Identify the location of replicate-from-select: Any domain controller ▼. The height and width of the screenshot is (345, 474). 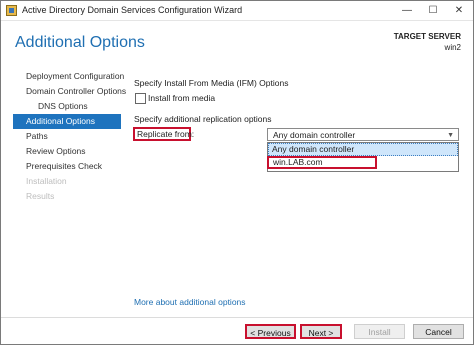
(363, 134).